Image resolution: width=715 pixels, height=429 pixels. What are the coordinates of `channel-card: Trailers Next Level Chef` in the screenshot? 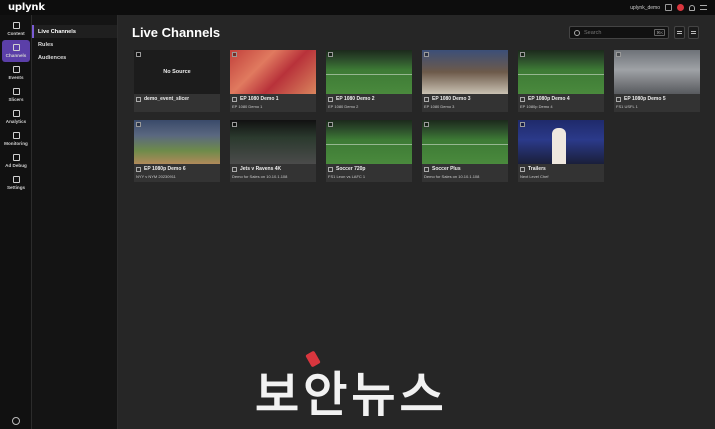 It's located at (561, 151).